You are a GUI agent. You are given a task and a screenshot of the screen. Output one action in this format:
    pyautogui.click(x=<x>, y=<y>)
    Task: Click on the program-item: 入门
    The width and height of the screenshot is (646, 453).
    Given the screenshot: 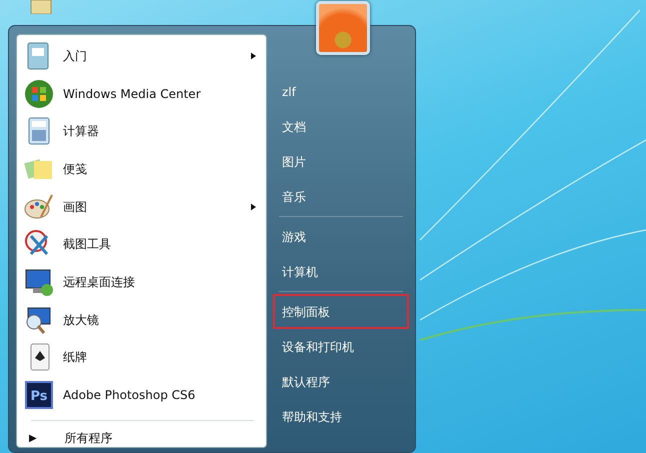 What is the action you would take?
    pyautogui.click(x=143, y=56)
    